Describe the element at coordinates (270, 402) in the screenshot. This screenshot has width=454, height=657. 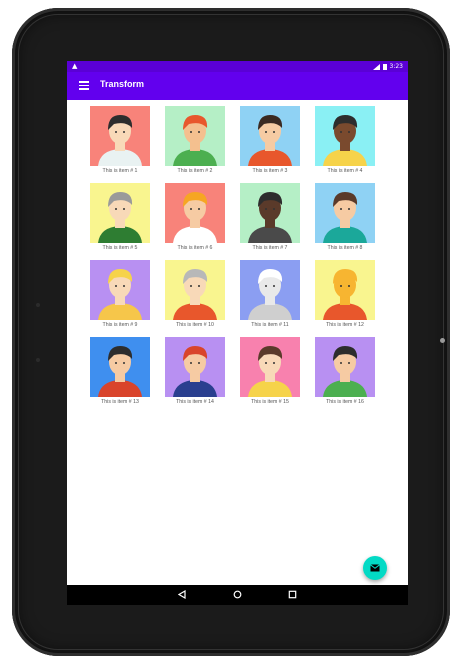
I see `item-caption: This is item # 15` at that location.